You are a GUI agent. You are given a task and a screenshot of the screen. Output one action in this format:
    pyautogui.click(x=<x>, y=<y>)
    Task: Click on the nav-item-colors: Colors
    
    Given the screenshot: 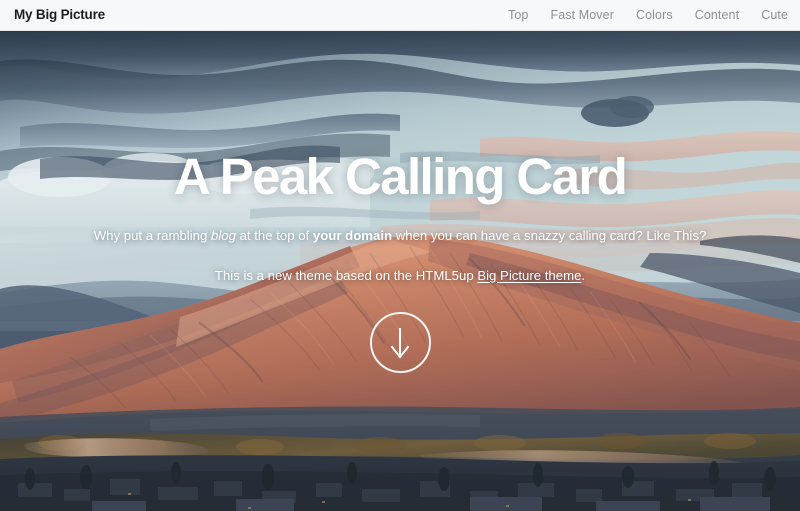 What is the action you would take?
    pyautogui.click(x=654, y=15)
    